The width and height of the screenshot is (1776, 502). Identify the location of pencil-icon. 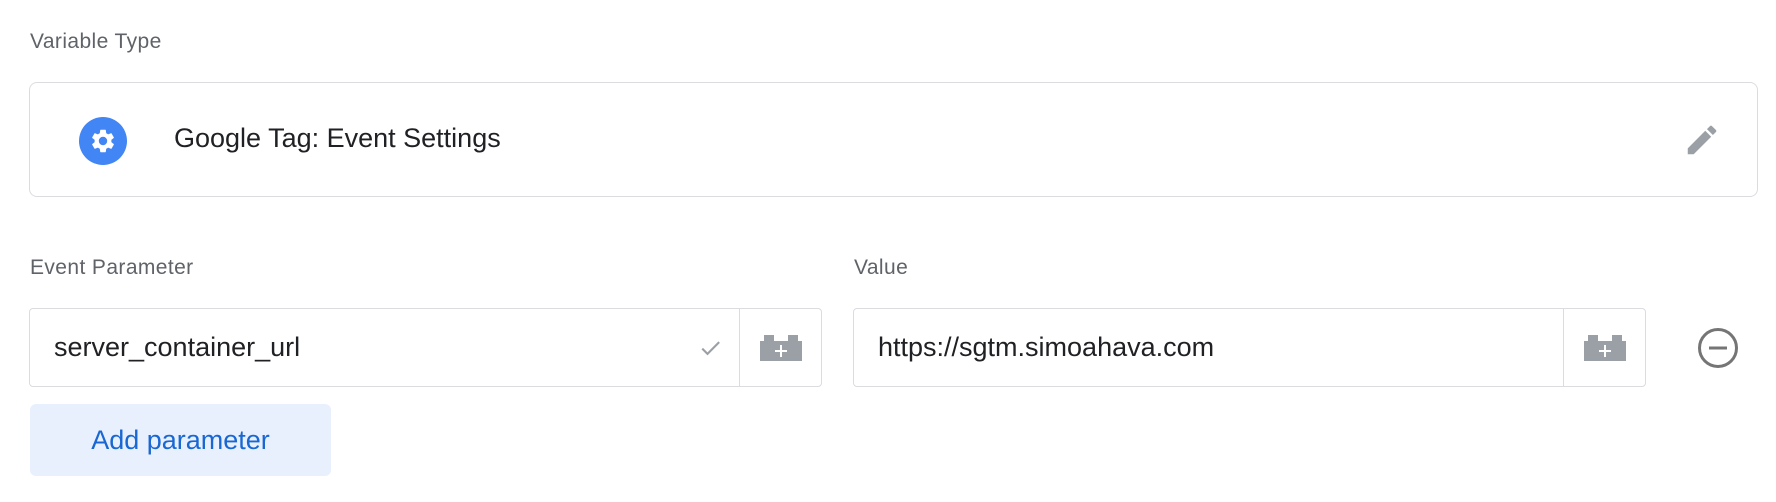
(1702, 140).